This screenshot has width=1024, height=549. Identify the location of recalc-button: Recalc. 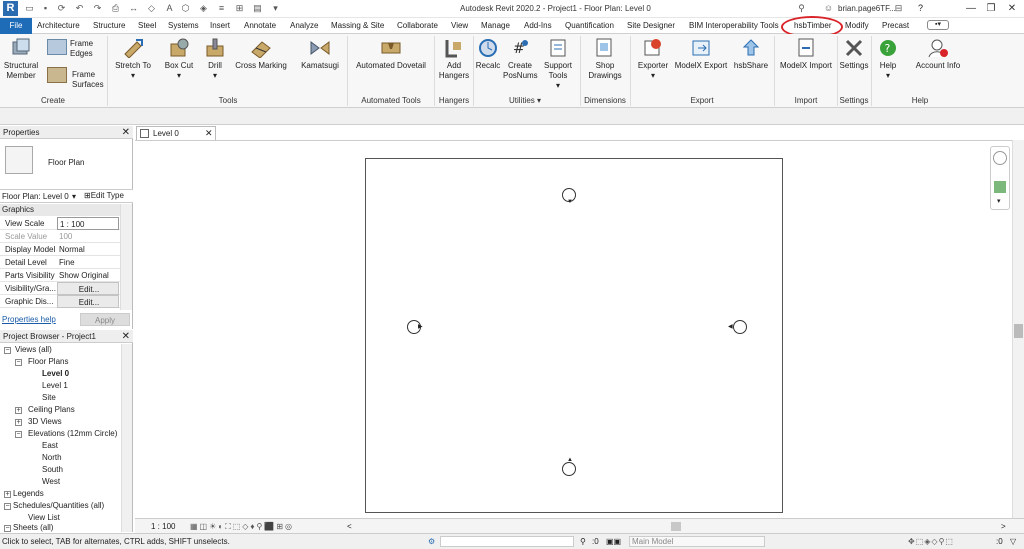
(488, 54).